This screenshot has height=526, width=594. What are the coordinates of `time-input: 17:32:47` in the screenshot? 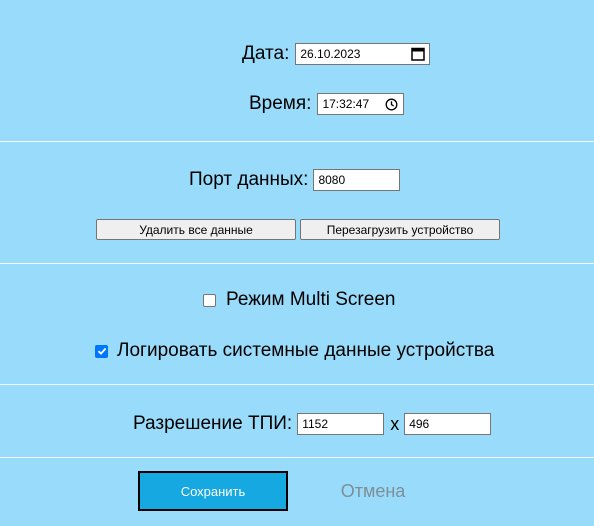 It's located at (361, 104).